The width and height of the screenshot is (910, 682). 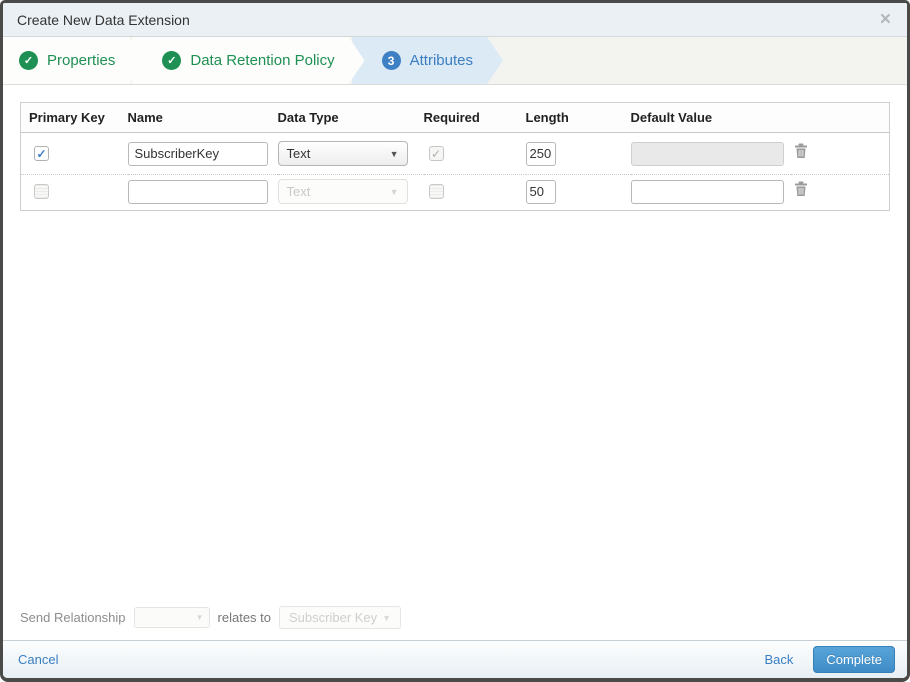 I want to click on relates-to-label: relates to, so click(x=244, y=617).